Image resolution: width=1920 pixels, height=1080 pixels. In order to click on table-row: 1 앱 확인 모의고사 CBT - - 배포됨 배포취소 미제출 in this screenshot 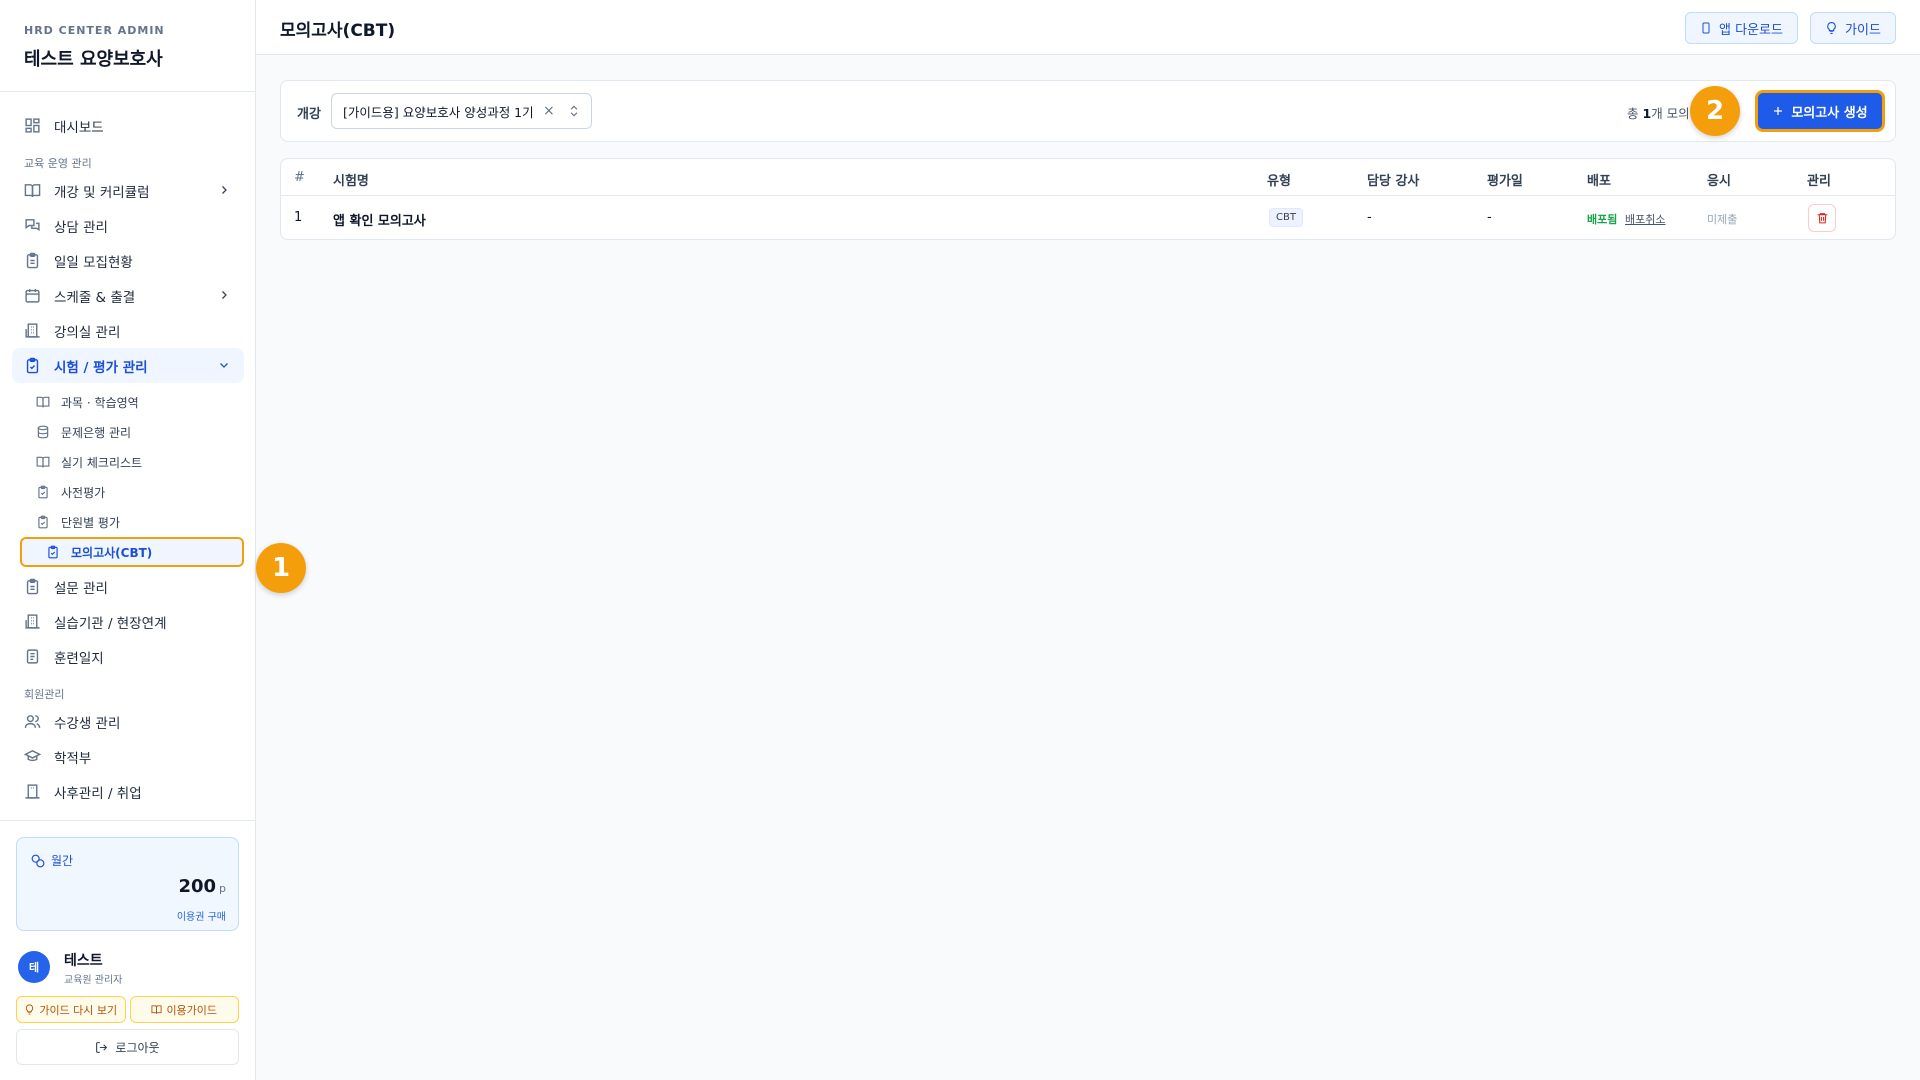, I will do `click(1088, 218)`.